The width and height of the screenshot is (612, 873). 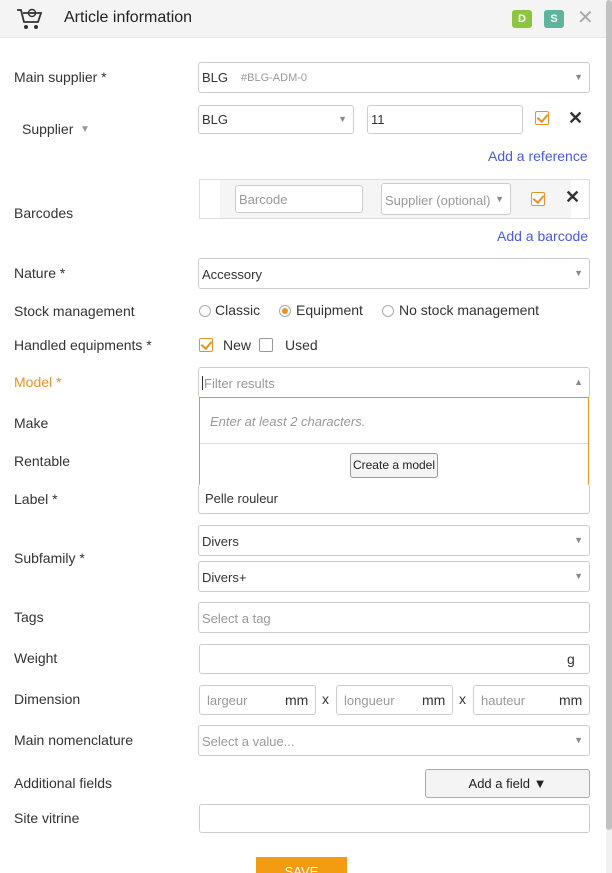 What do you see at coordinates (47, 818) in the screenshot?
I see `site-vitrine-label: Site vitrine` at bounding box center [47, 818].